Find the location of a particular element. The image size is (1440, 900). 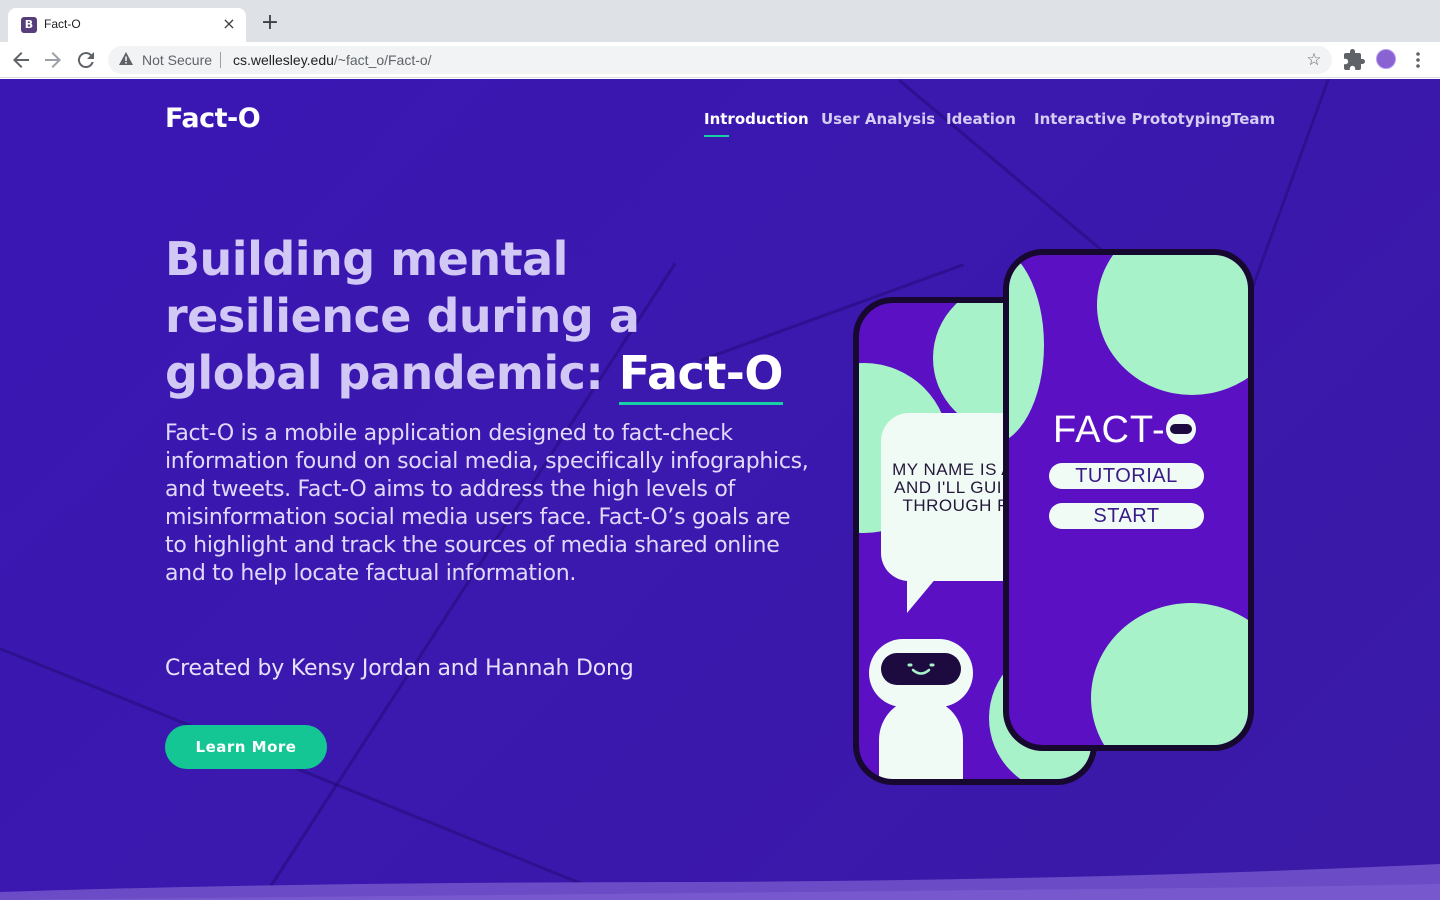

bootstrap-favicon-icon: B is located at coordinates (29, 25).